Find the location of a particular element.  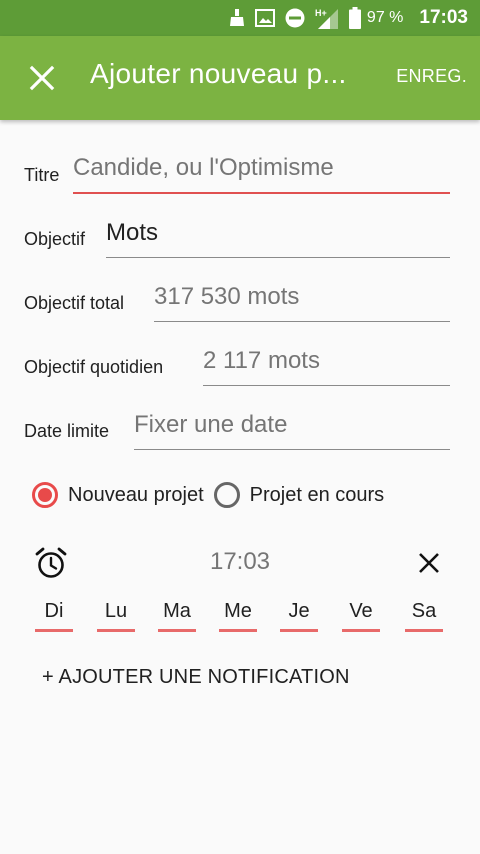

day-sunday: Di is located at coordinates (54, 616).